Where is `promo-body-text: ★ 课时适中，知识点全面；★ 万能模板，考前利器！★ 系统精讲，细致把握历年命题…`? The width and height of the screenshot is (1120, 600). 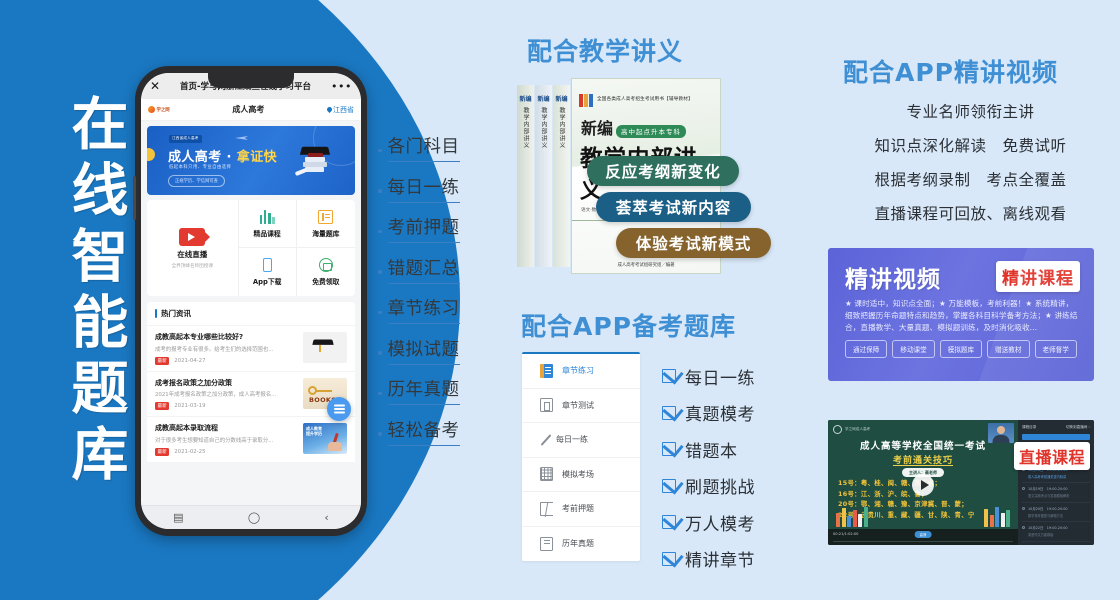 promo-body-text: ★ 课时适中，知识点全面；★ 万能模板，考前利器！★ 系统精讲，细致把握历年命题… is located at coordinates (961, 315).